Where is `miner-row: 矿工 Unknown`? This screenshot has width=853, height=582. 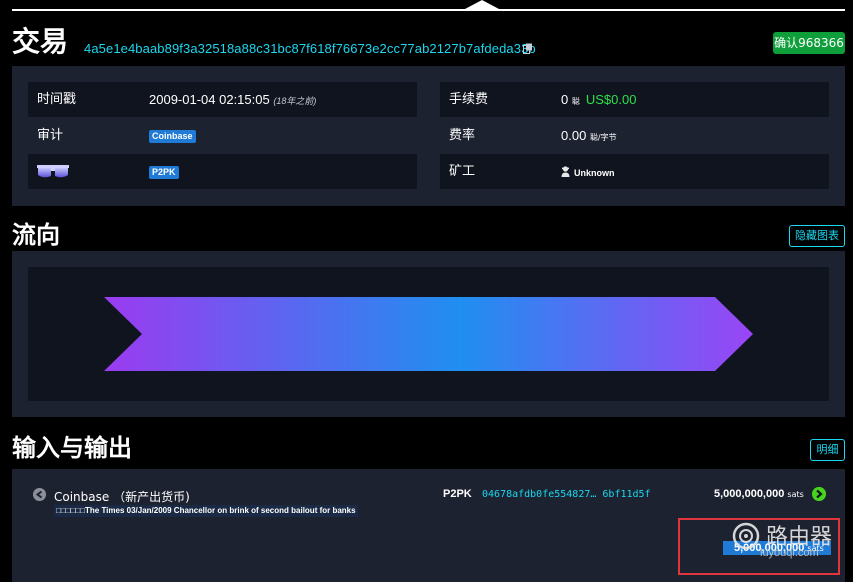 miner-row: 矿工 Unknown is located at coordinates (634, 171).